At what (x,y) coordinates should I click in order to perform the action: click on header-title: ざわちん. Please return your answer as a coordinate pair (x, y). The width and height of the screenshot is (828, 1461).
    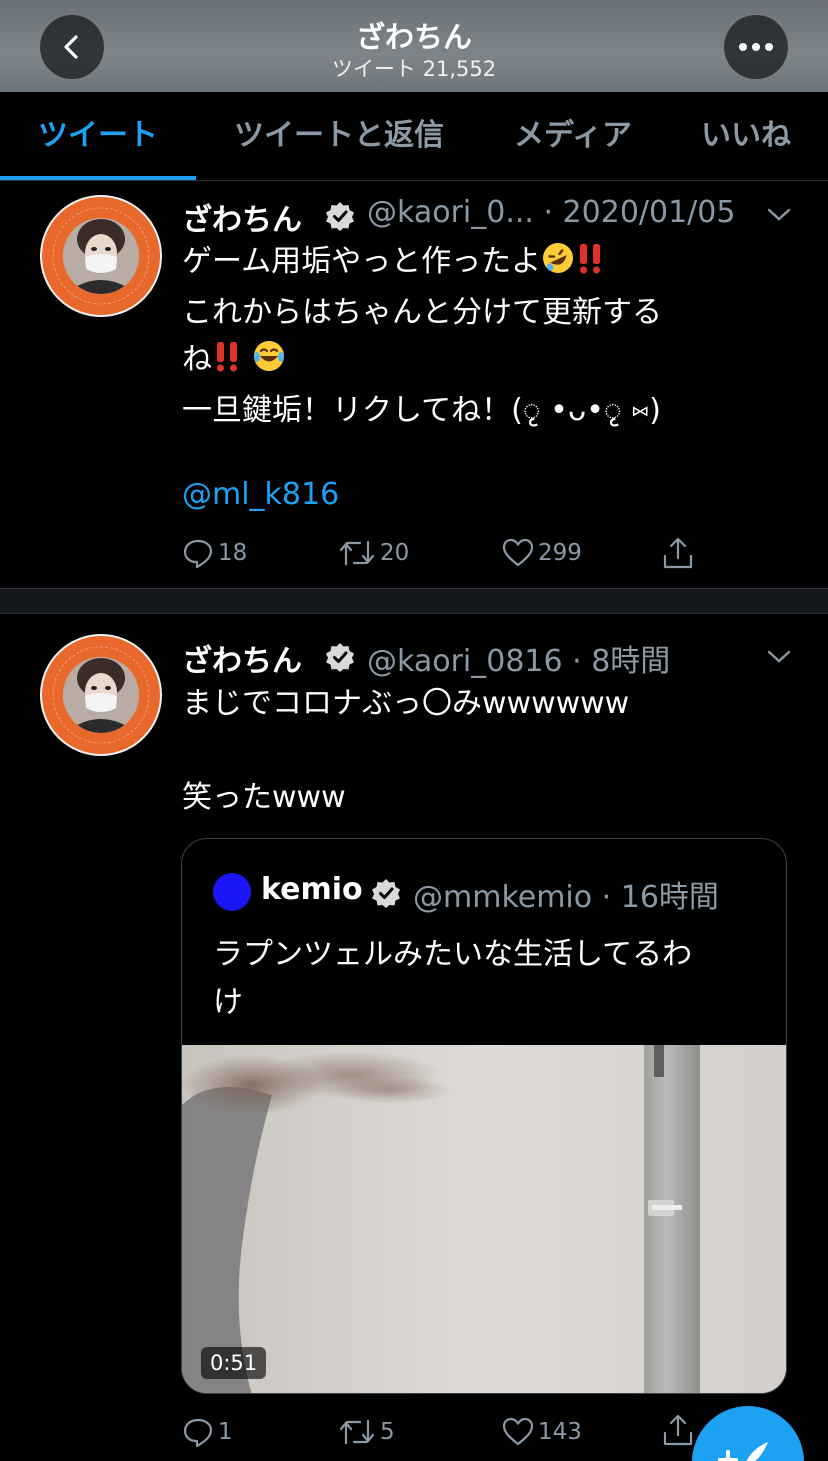
    Looking at the image, I should click on (413, 37).